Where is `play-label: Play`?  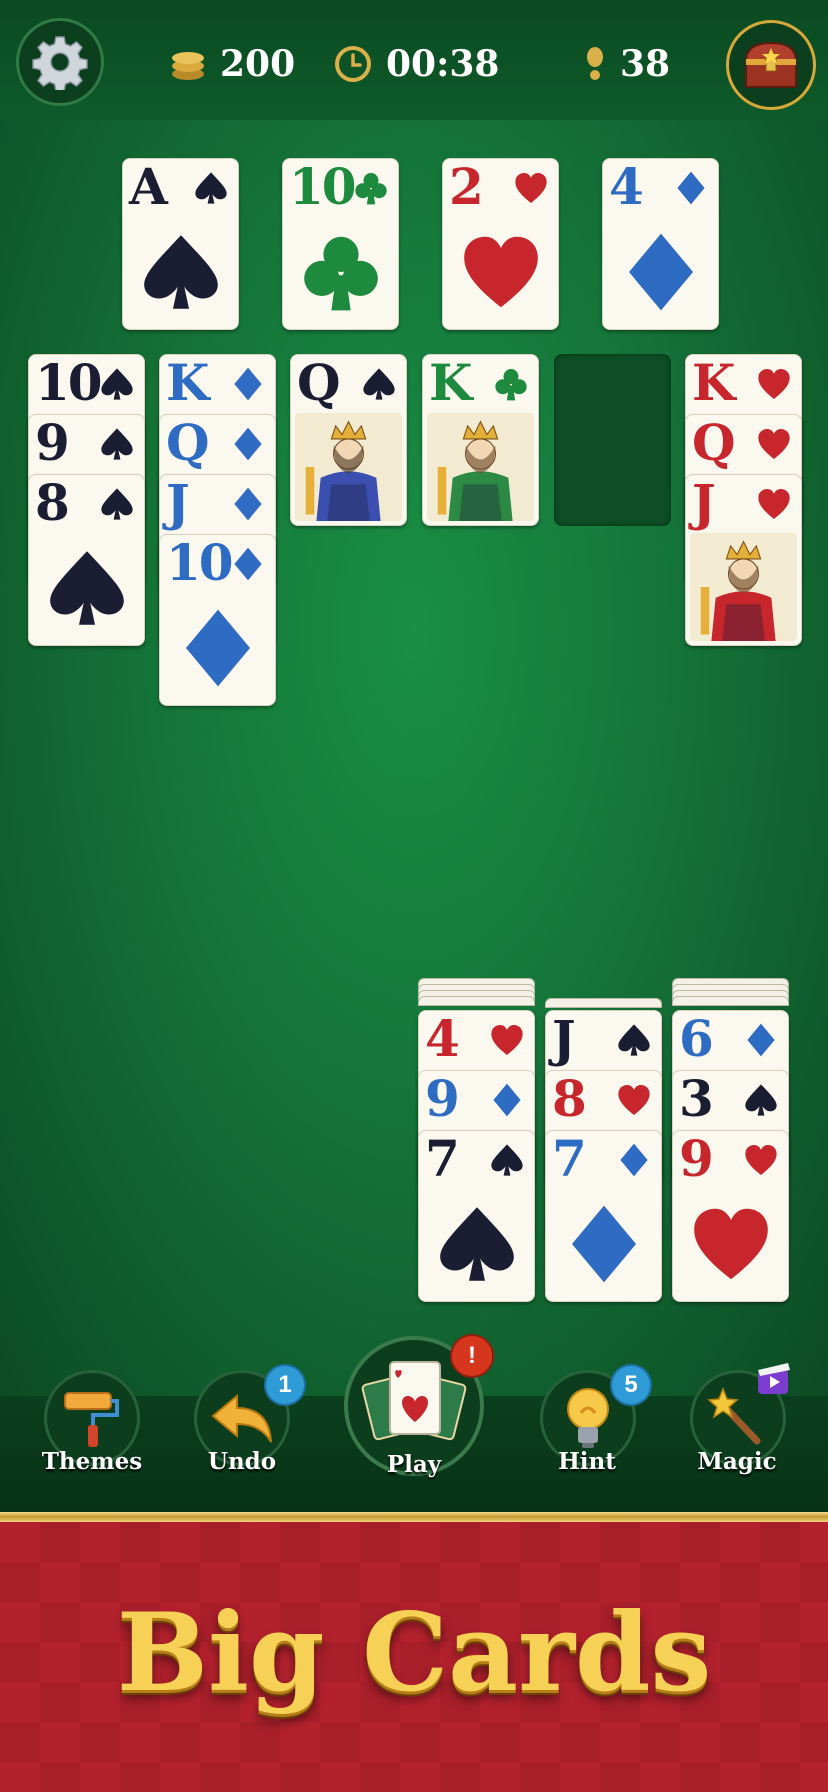
play-label: Play is located at coordinates (414, 1464).